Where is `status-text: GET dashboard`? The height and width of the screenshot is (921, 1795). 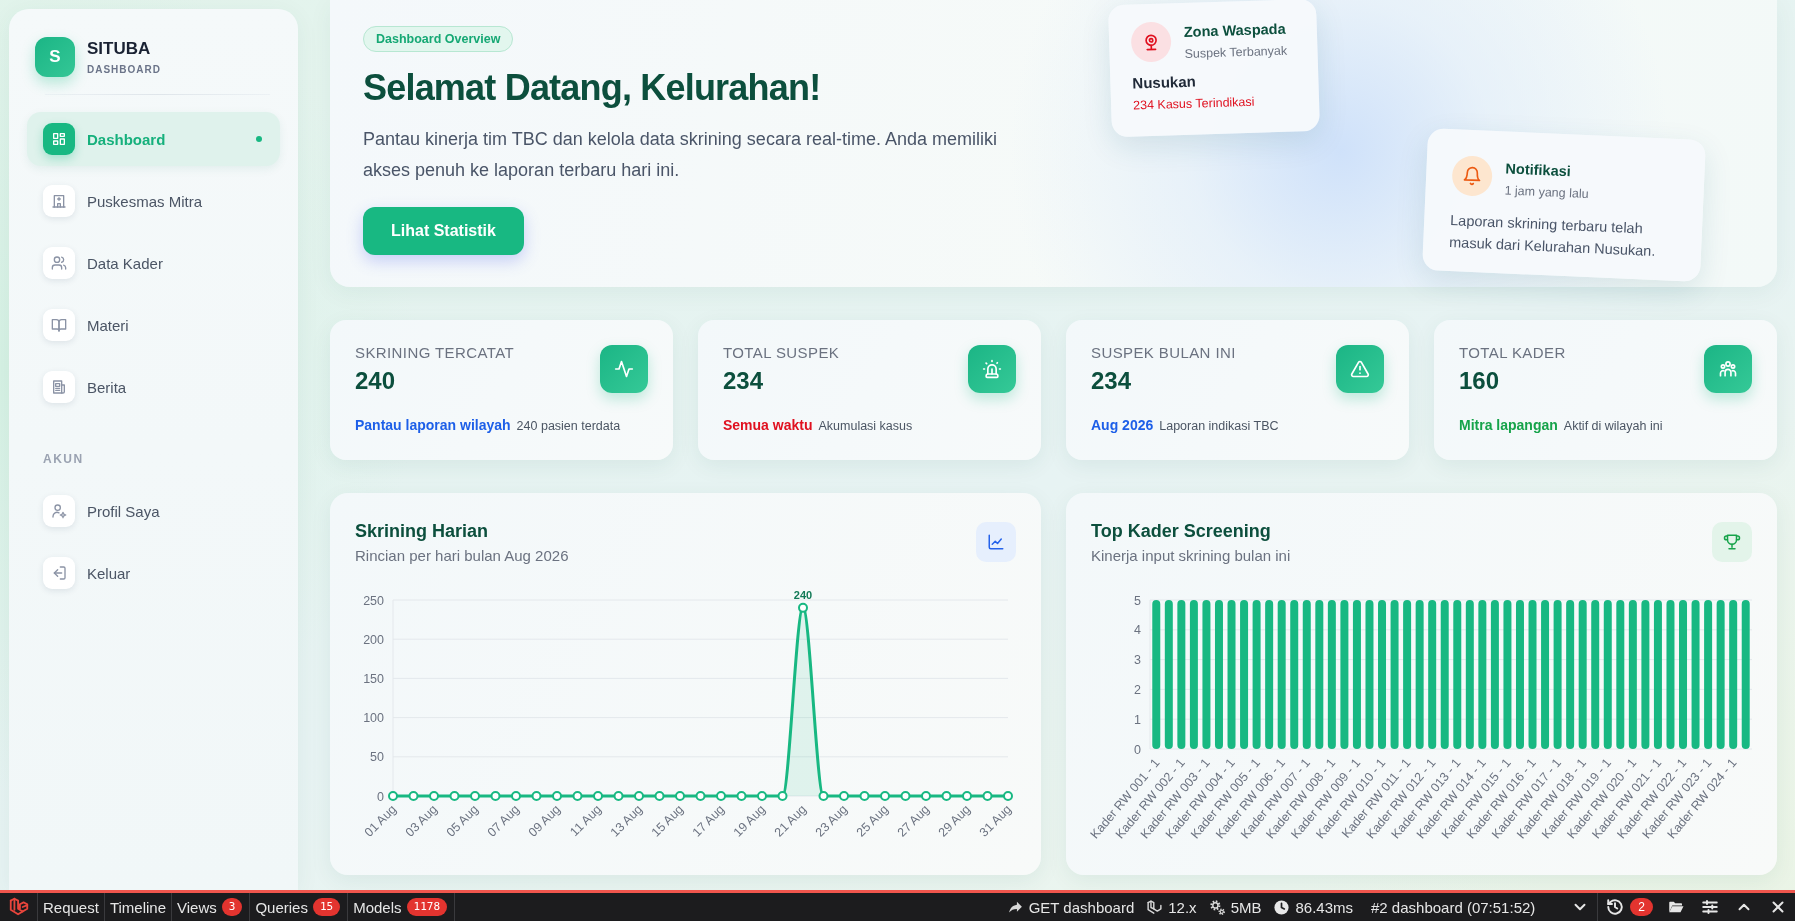 status-text: GET dashboard is located at coordinates (1081, 907).